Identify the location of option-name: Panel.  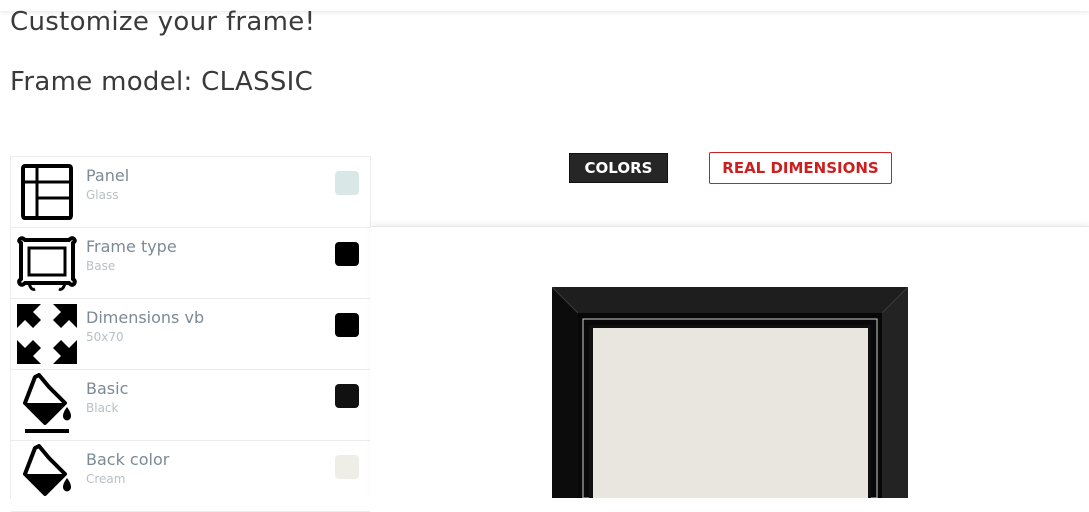
(108, 175).